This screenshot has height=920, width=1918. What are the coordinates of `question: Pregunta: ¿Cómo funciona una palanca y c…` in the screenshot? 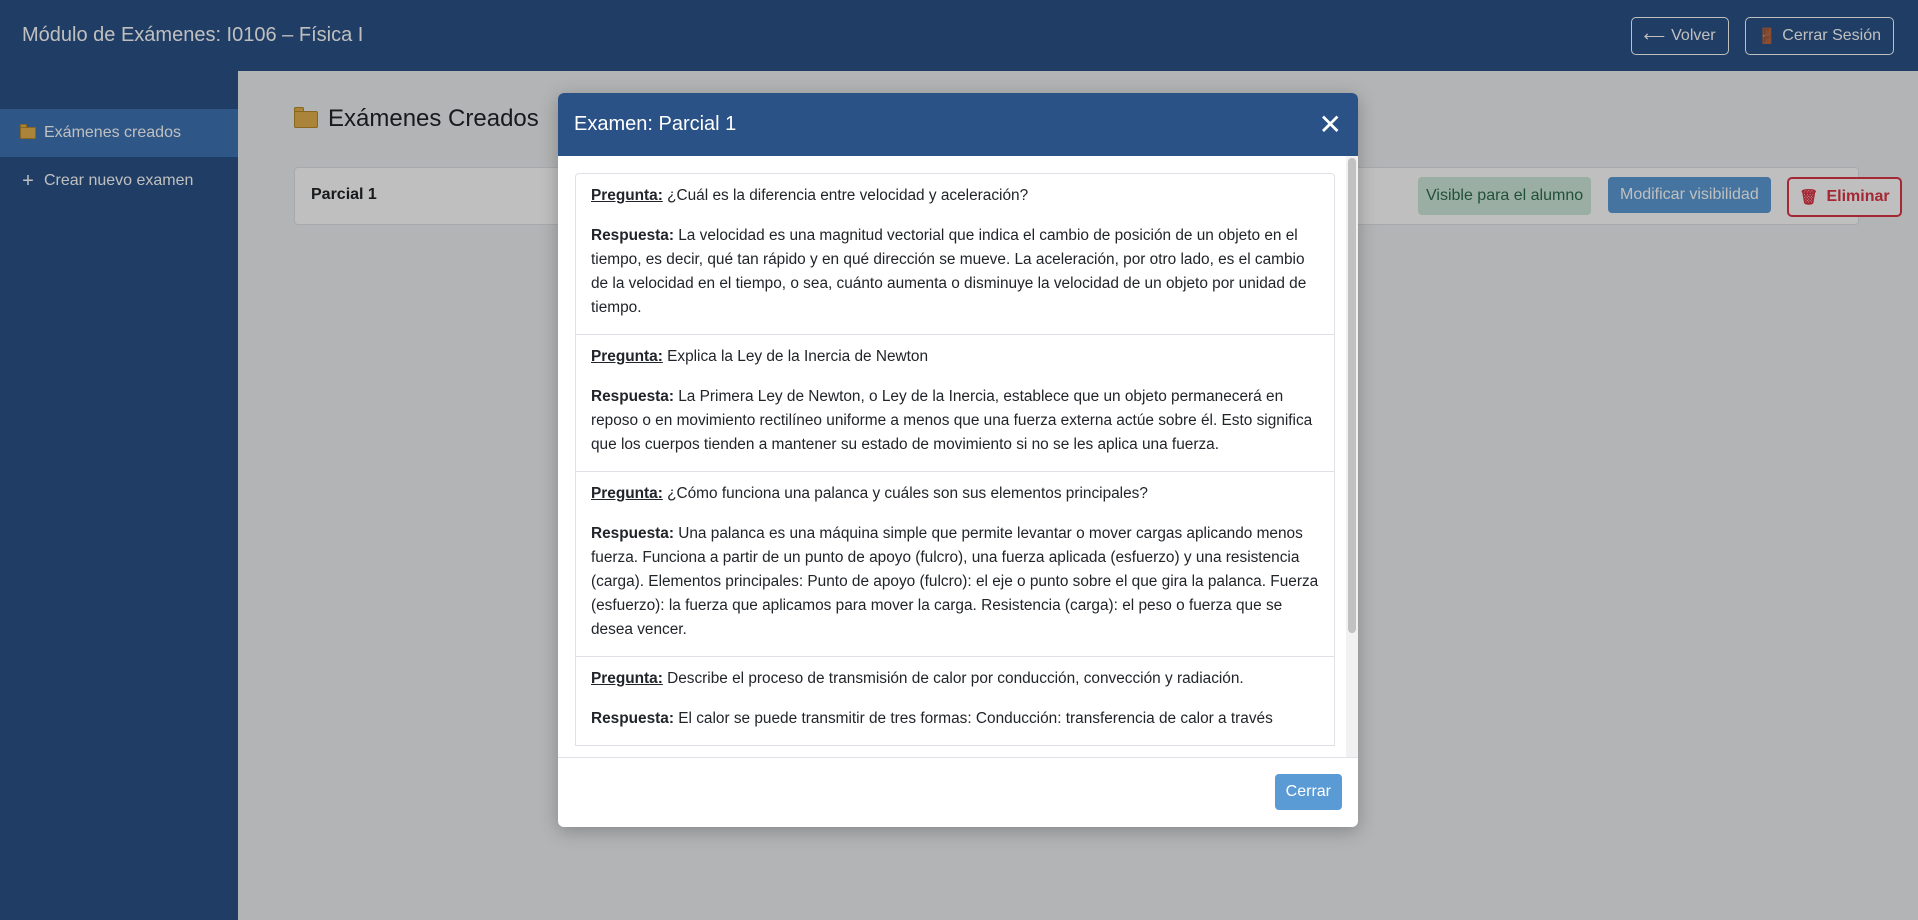 It's located at (955, 494).